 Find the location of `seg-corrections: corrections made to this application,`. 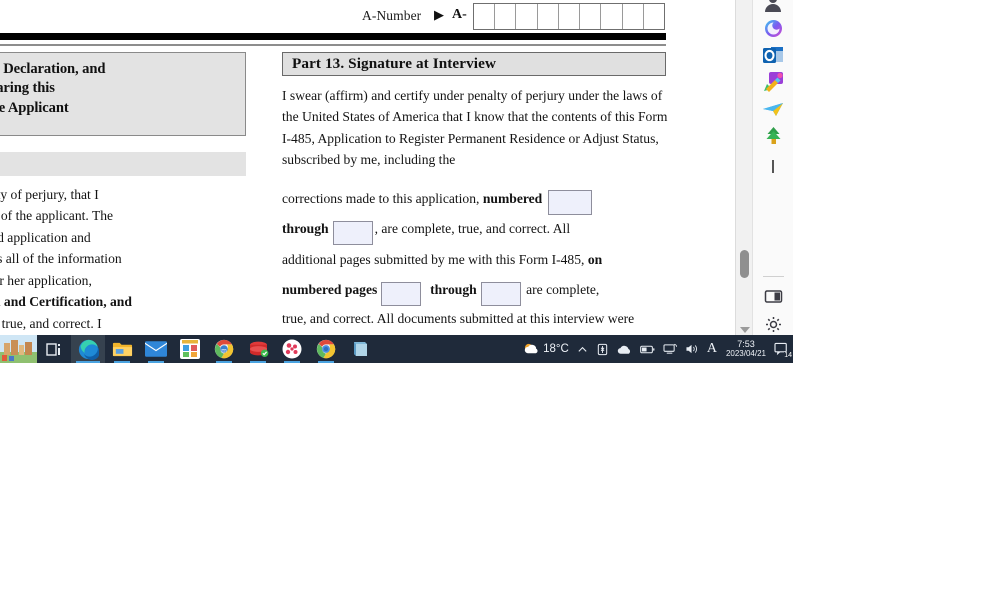

seg-corrections: corrections made to this application, is located at coordinates (382, 199).